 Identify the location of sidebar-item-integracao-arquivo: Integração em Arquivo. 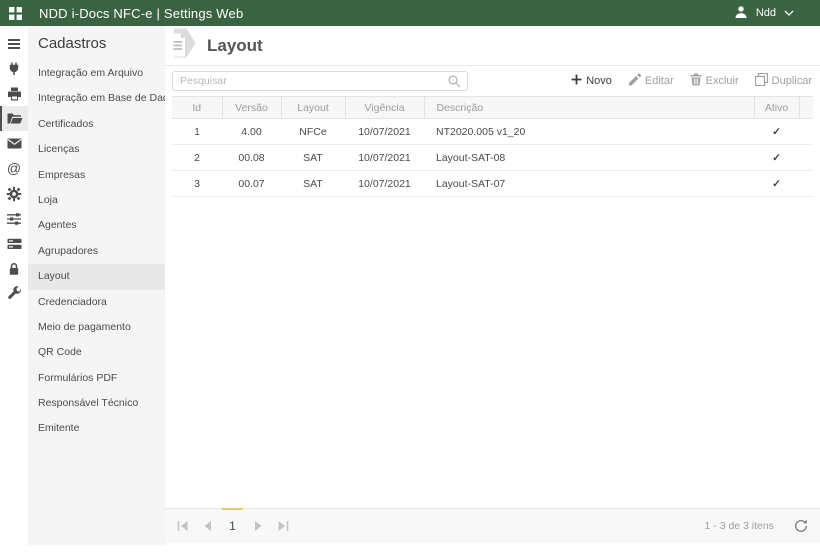
(96, 73).